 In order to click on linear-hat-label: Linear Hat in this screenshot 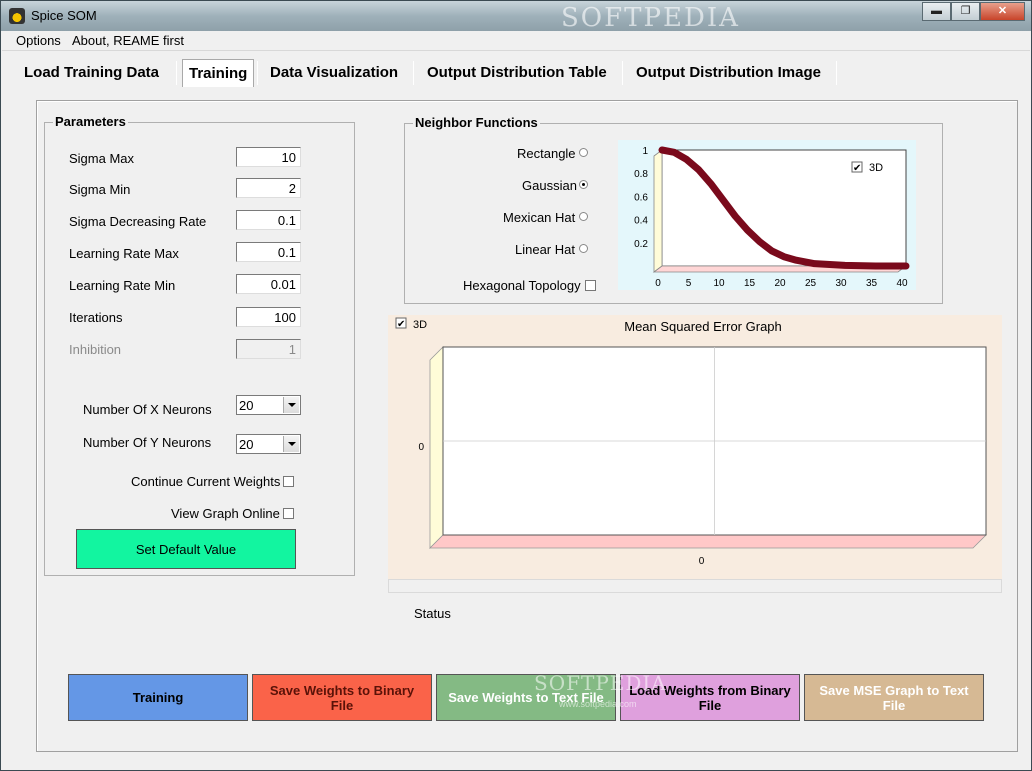, I will do `click(545, 249)`.